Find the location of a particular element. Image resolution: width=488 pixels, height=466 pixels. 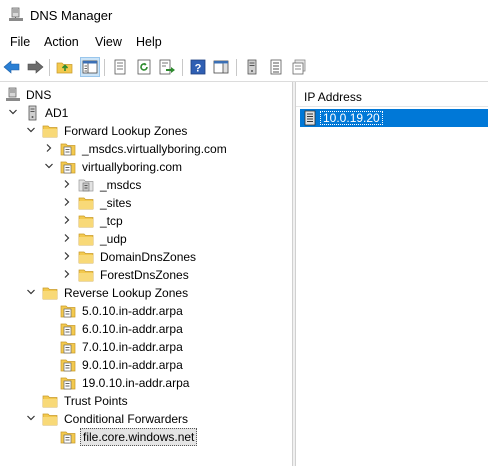

domain-button is located at coordinates (299, 67).